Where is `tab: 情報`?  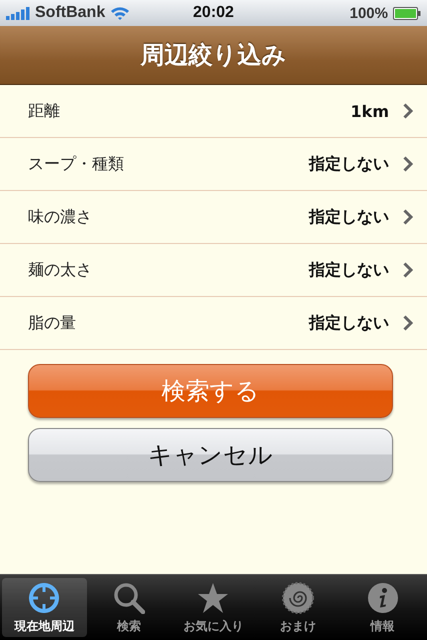
tab: 情報 is located at coordinates (382, 607).